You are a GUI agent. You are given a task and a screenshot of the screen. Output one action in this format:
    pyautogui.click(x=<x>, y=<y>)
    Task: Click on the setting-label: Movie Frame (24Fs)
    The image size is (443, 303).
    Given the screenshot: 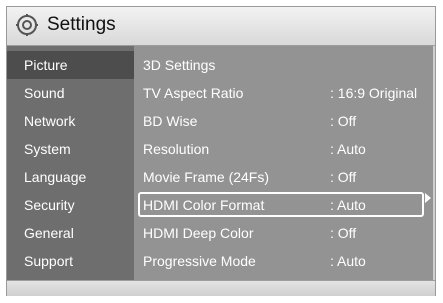 What is the action you would take?
    pyautogui.click(x=206, y=177)
    